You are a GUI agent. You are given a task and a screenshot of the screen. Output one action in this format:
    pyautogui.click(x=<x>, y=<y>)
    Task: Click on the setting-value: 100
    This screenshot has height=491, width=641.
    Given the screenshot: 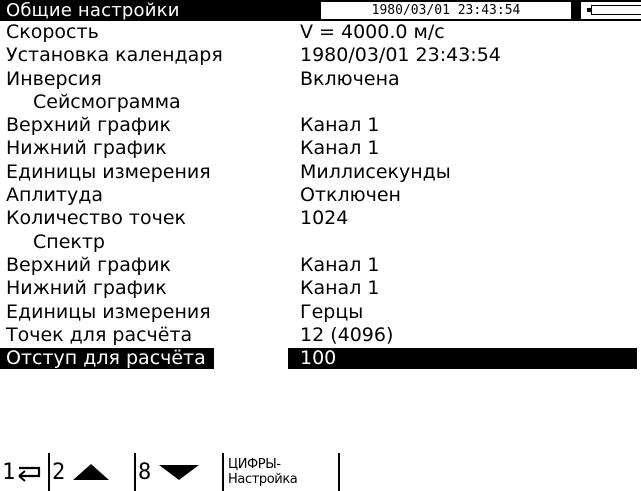 What is the action you would take?
    pyautogui.click(x=318, y=358)
    